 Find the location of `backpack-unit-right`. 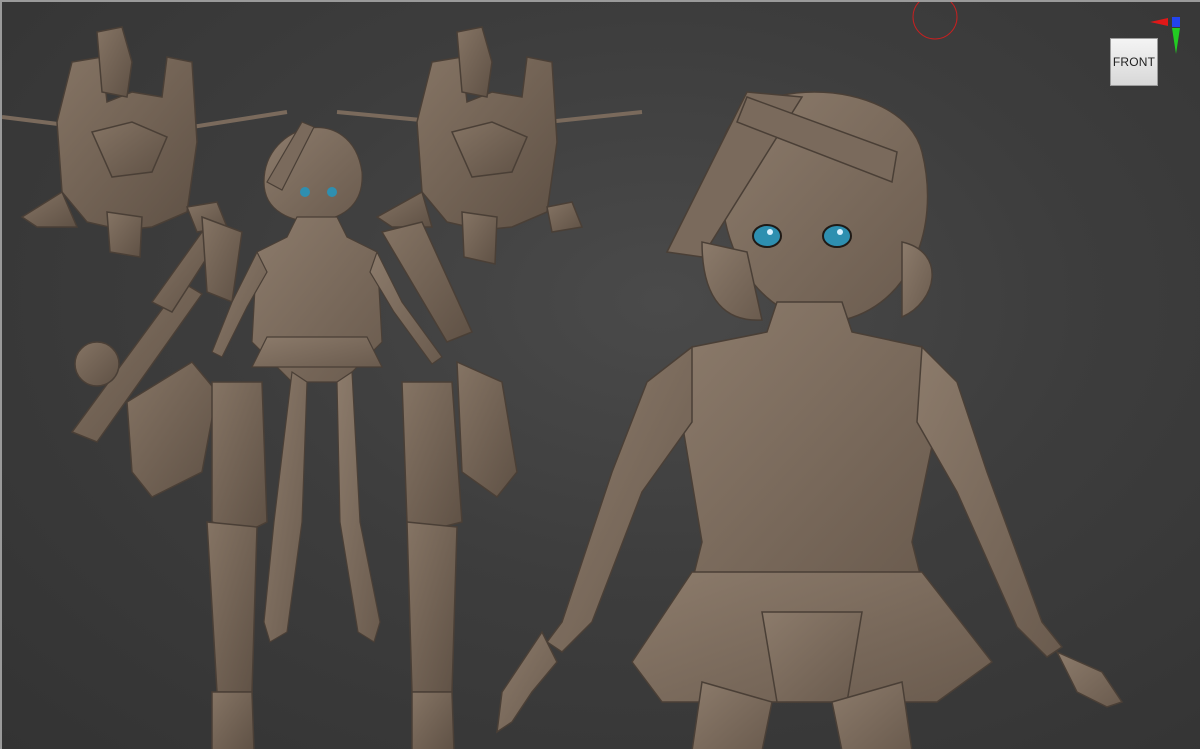

backpack-unit-right is located at coordinates (489, 145).